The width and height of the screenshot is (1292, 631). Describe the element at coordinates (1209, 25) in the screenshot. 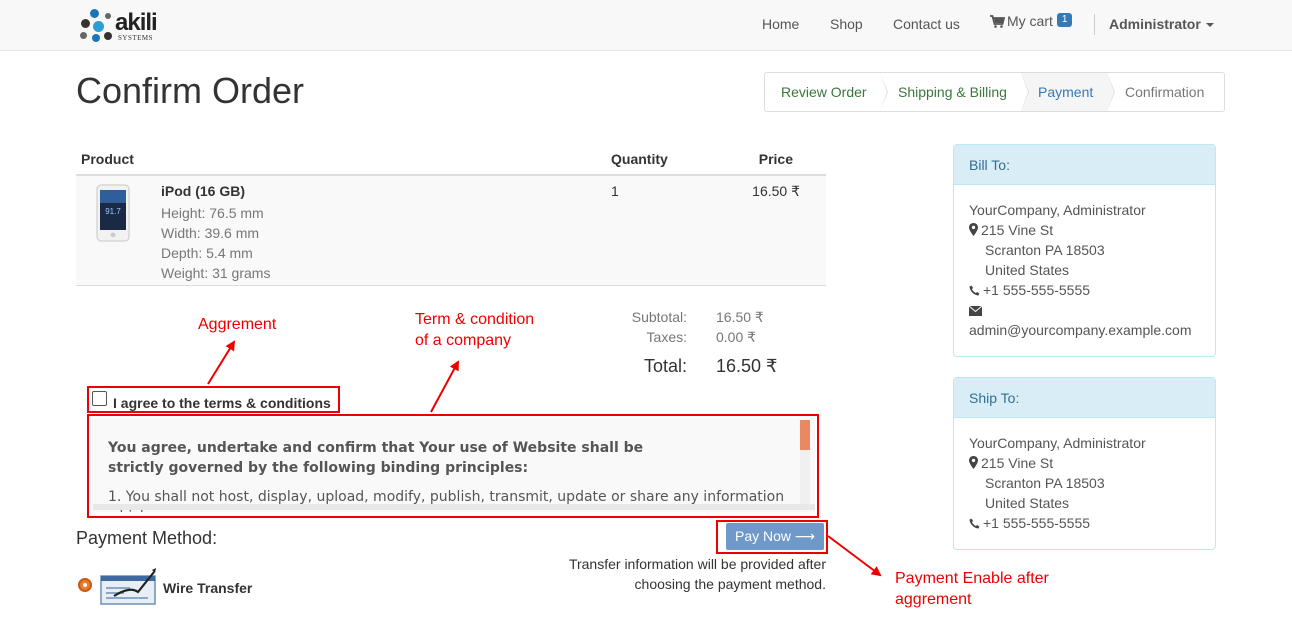

I see `chevron-down-icon` at that location.